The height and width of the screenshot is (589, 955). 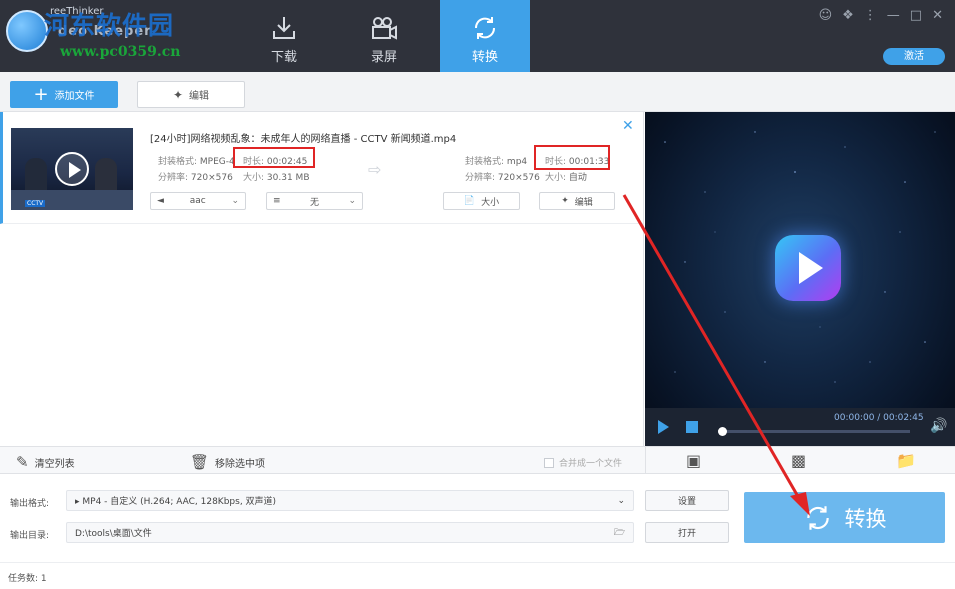 What do you see at coordinates (74, 96) in the screenshot?
I see `add-files-label: 添加文件` at bounding box center [74, 96].